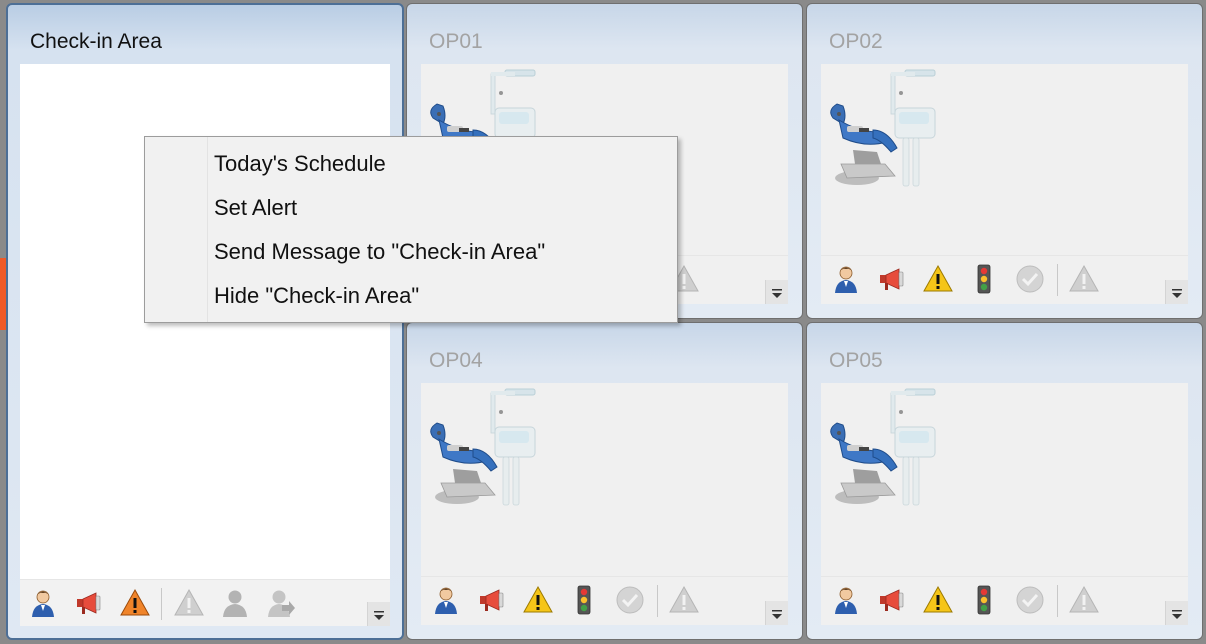  What do you see at coordinates (456, 360) in the screenshot?
I see `panel-title: OP04` at bounding box center [456, 360].